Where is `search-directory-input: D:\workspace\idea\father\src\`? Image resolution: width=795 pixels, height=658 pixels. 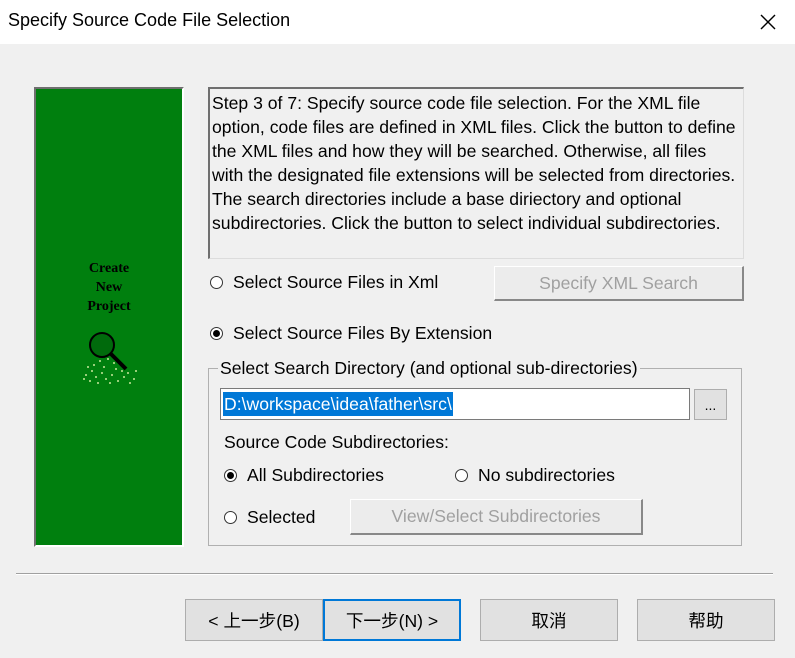 search-directory-input: D:\workspace\idea\father\src\ is located at coordinates (455, 404).